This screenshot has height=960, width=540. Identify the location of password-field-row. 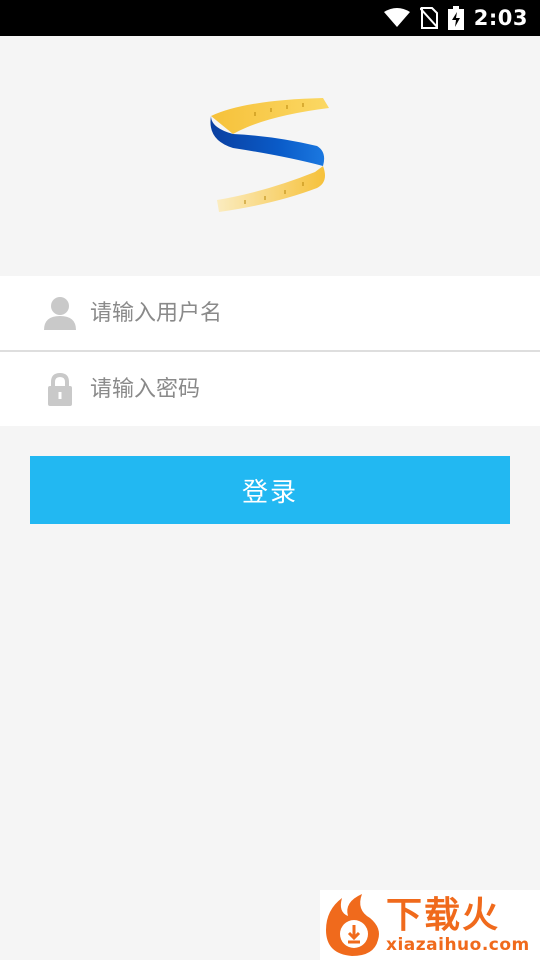
(270, 389).